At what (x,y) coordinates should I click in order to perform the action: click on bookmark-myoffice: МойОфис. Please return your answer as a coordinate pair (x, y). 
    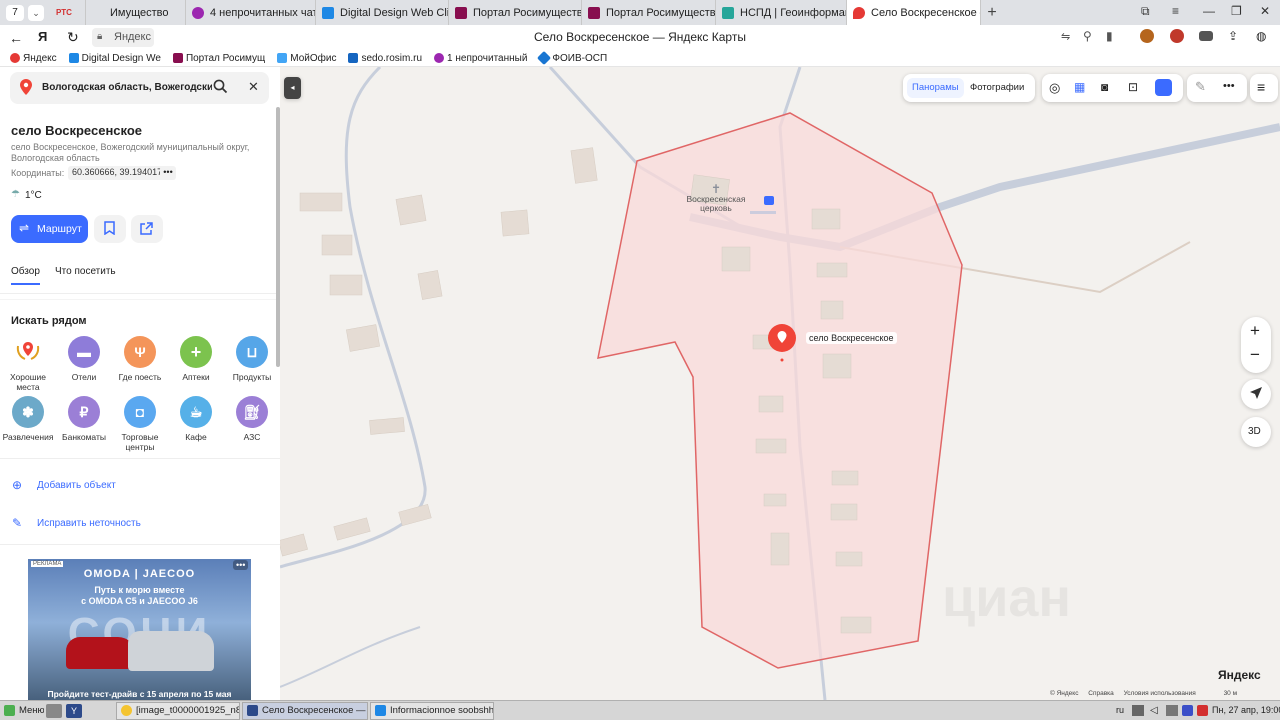
    Looking at the image, I should click on (306, 58).